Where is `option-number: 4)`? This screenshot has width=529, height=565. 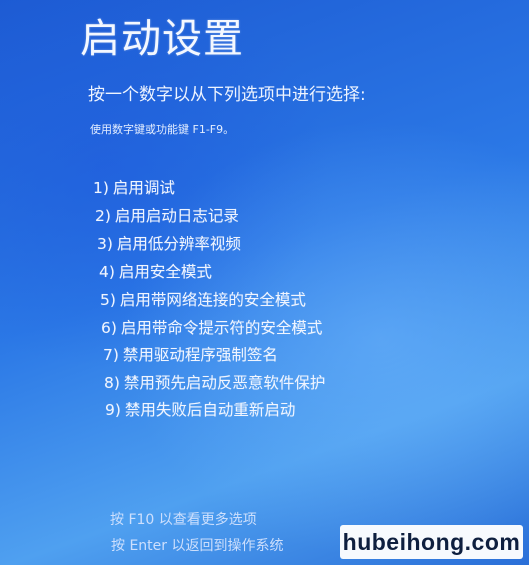
option-number: 4) is located at coordinates (107, 272).